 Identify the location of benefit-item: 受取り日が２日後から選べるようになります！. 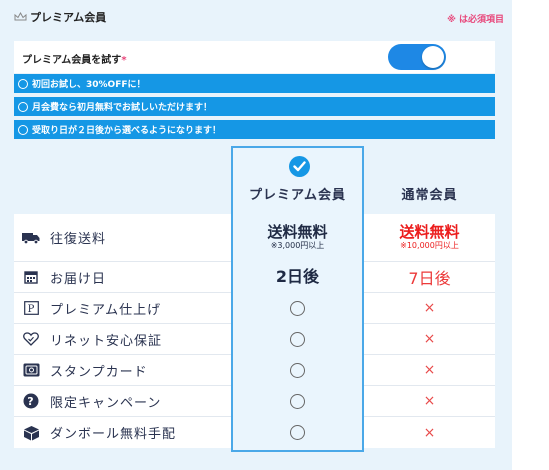
(254, 129).